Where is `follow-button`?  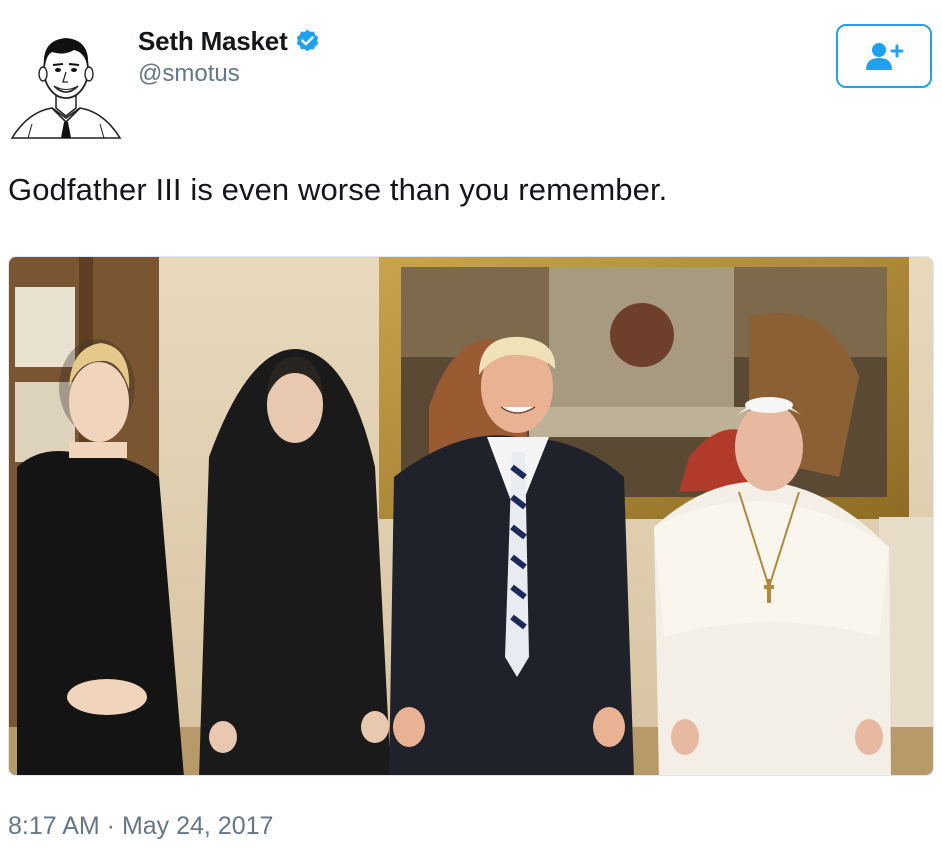 follow-button is located at coordinates (884, 56).